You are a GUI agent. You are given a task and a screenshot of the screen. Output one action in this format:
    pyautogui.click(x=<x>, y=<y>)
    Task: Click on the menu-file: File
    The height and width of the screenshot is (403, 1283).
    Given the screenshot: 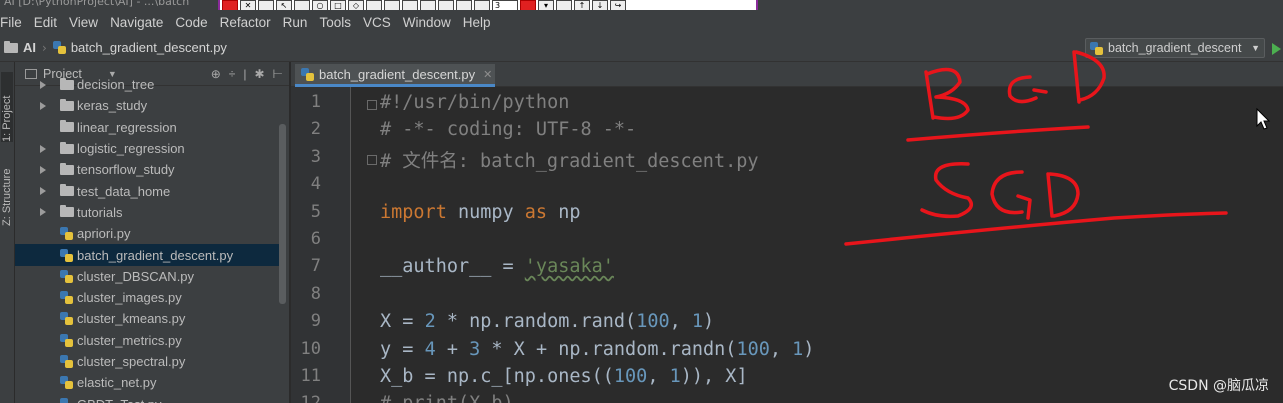 What is the action you would take?
    pyautogui.click(x=11, y=22)
    